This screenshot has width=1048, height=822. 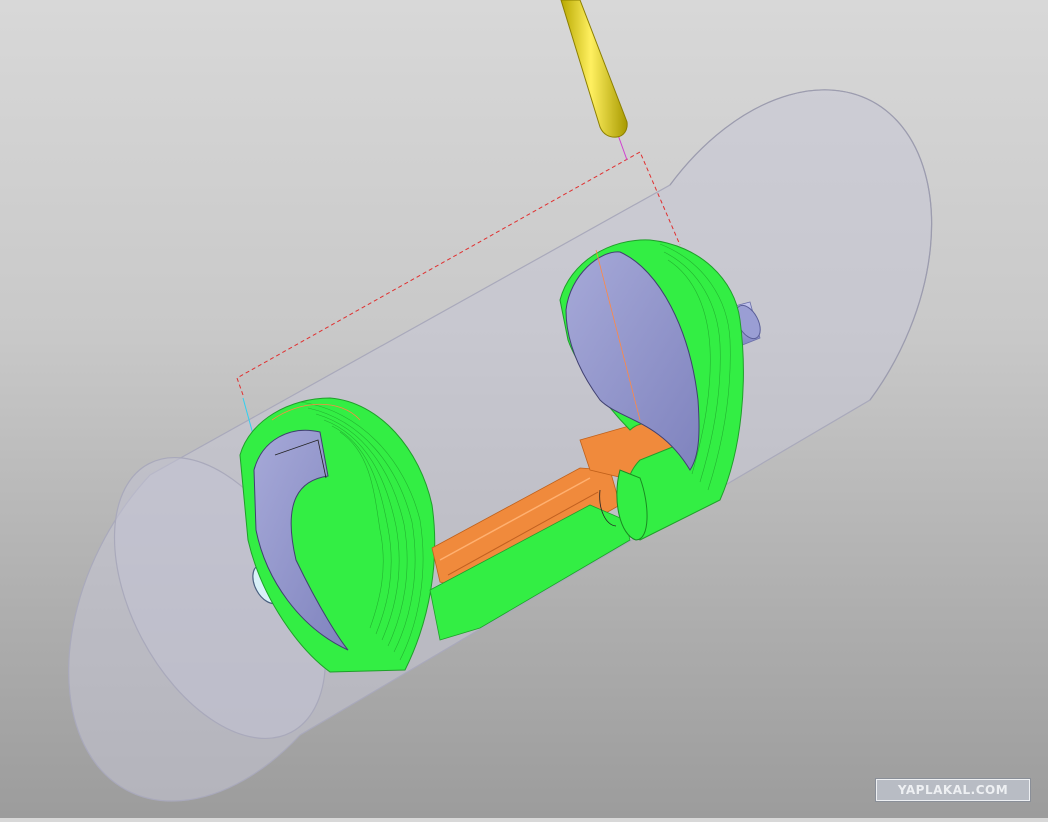 What do you see at coordinates (622, 147) in the screenshot?
I see `approach-line` at bounding box center [622, 147].